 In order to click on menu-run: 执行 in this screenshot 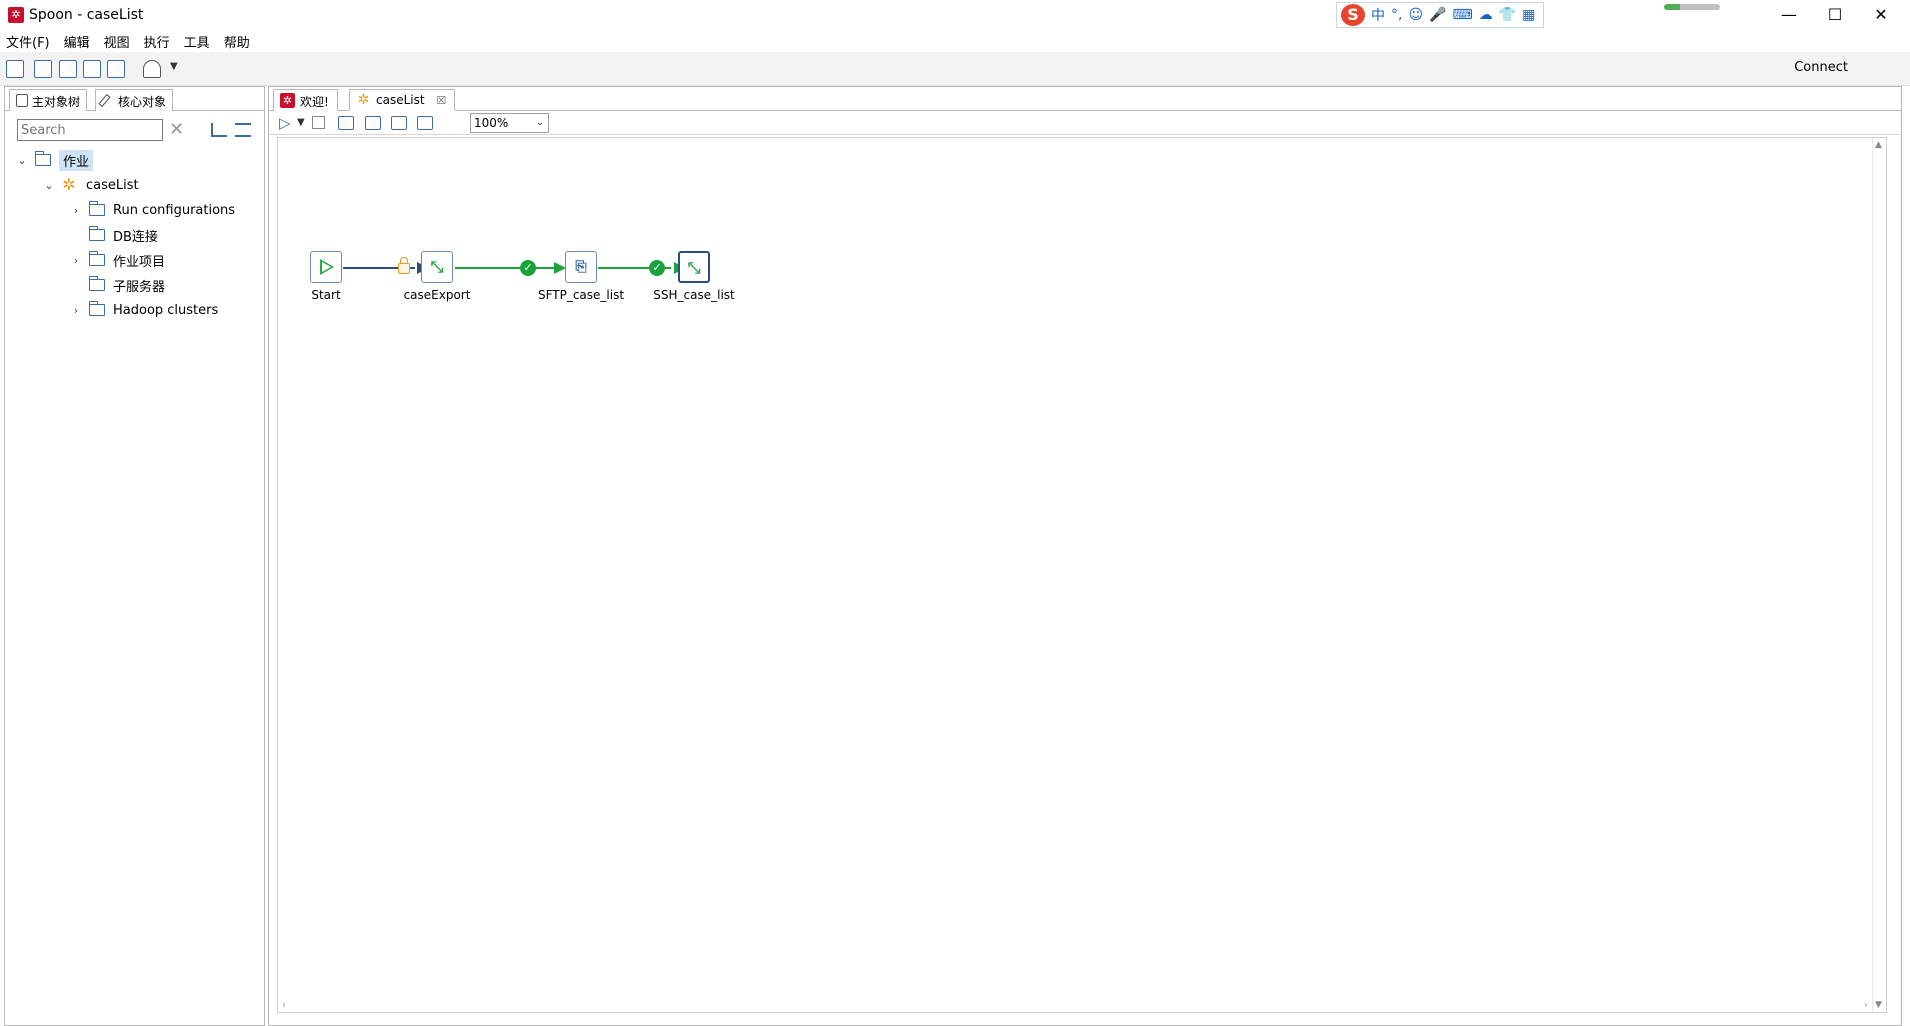, I will do `click(157, 41)`.